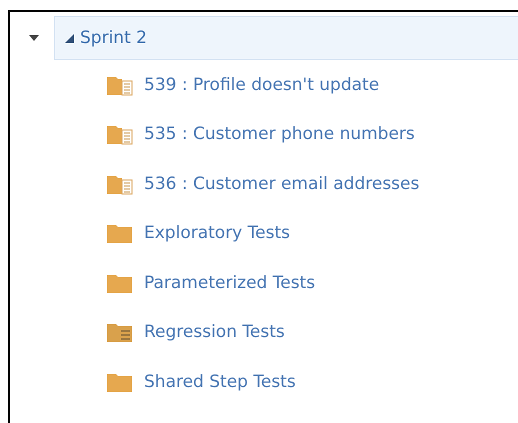 Image resolution: width=518 pixels, height=423 pixels. I want to click on requirement-folder-icon, so click(120, 134).